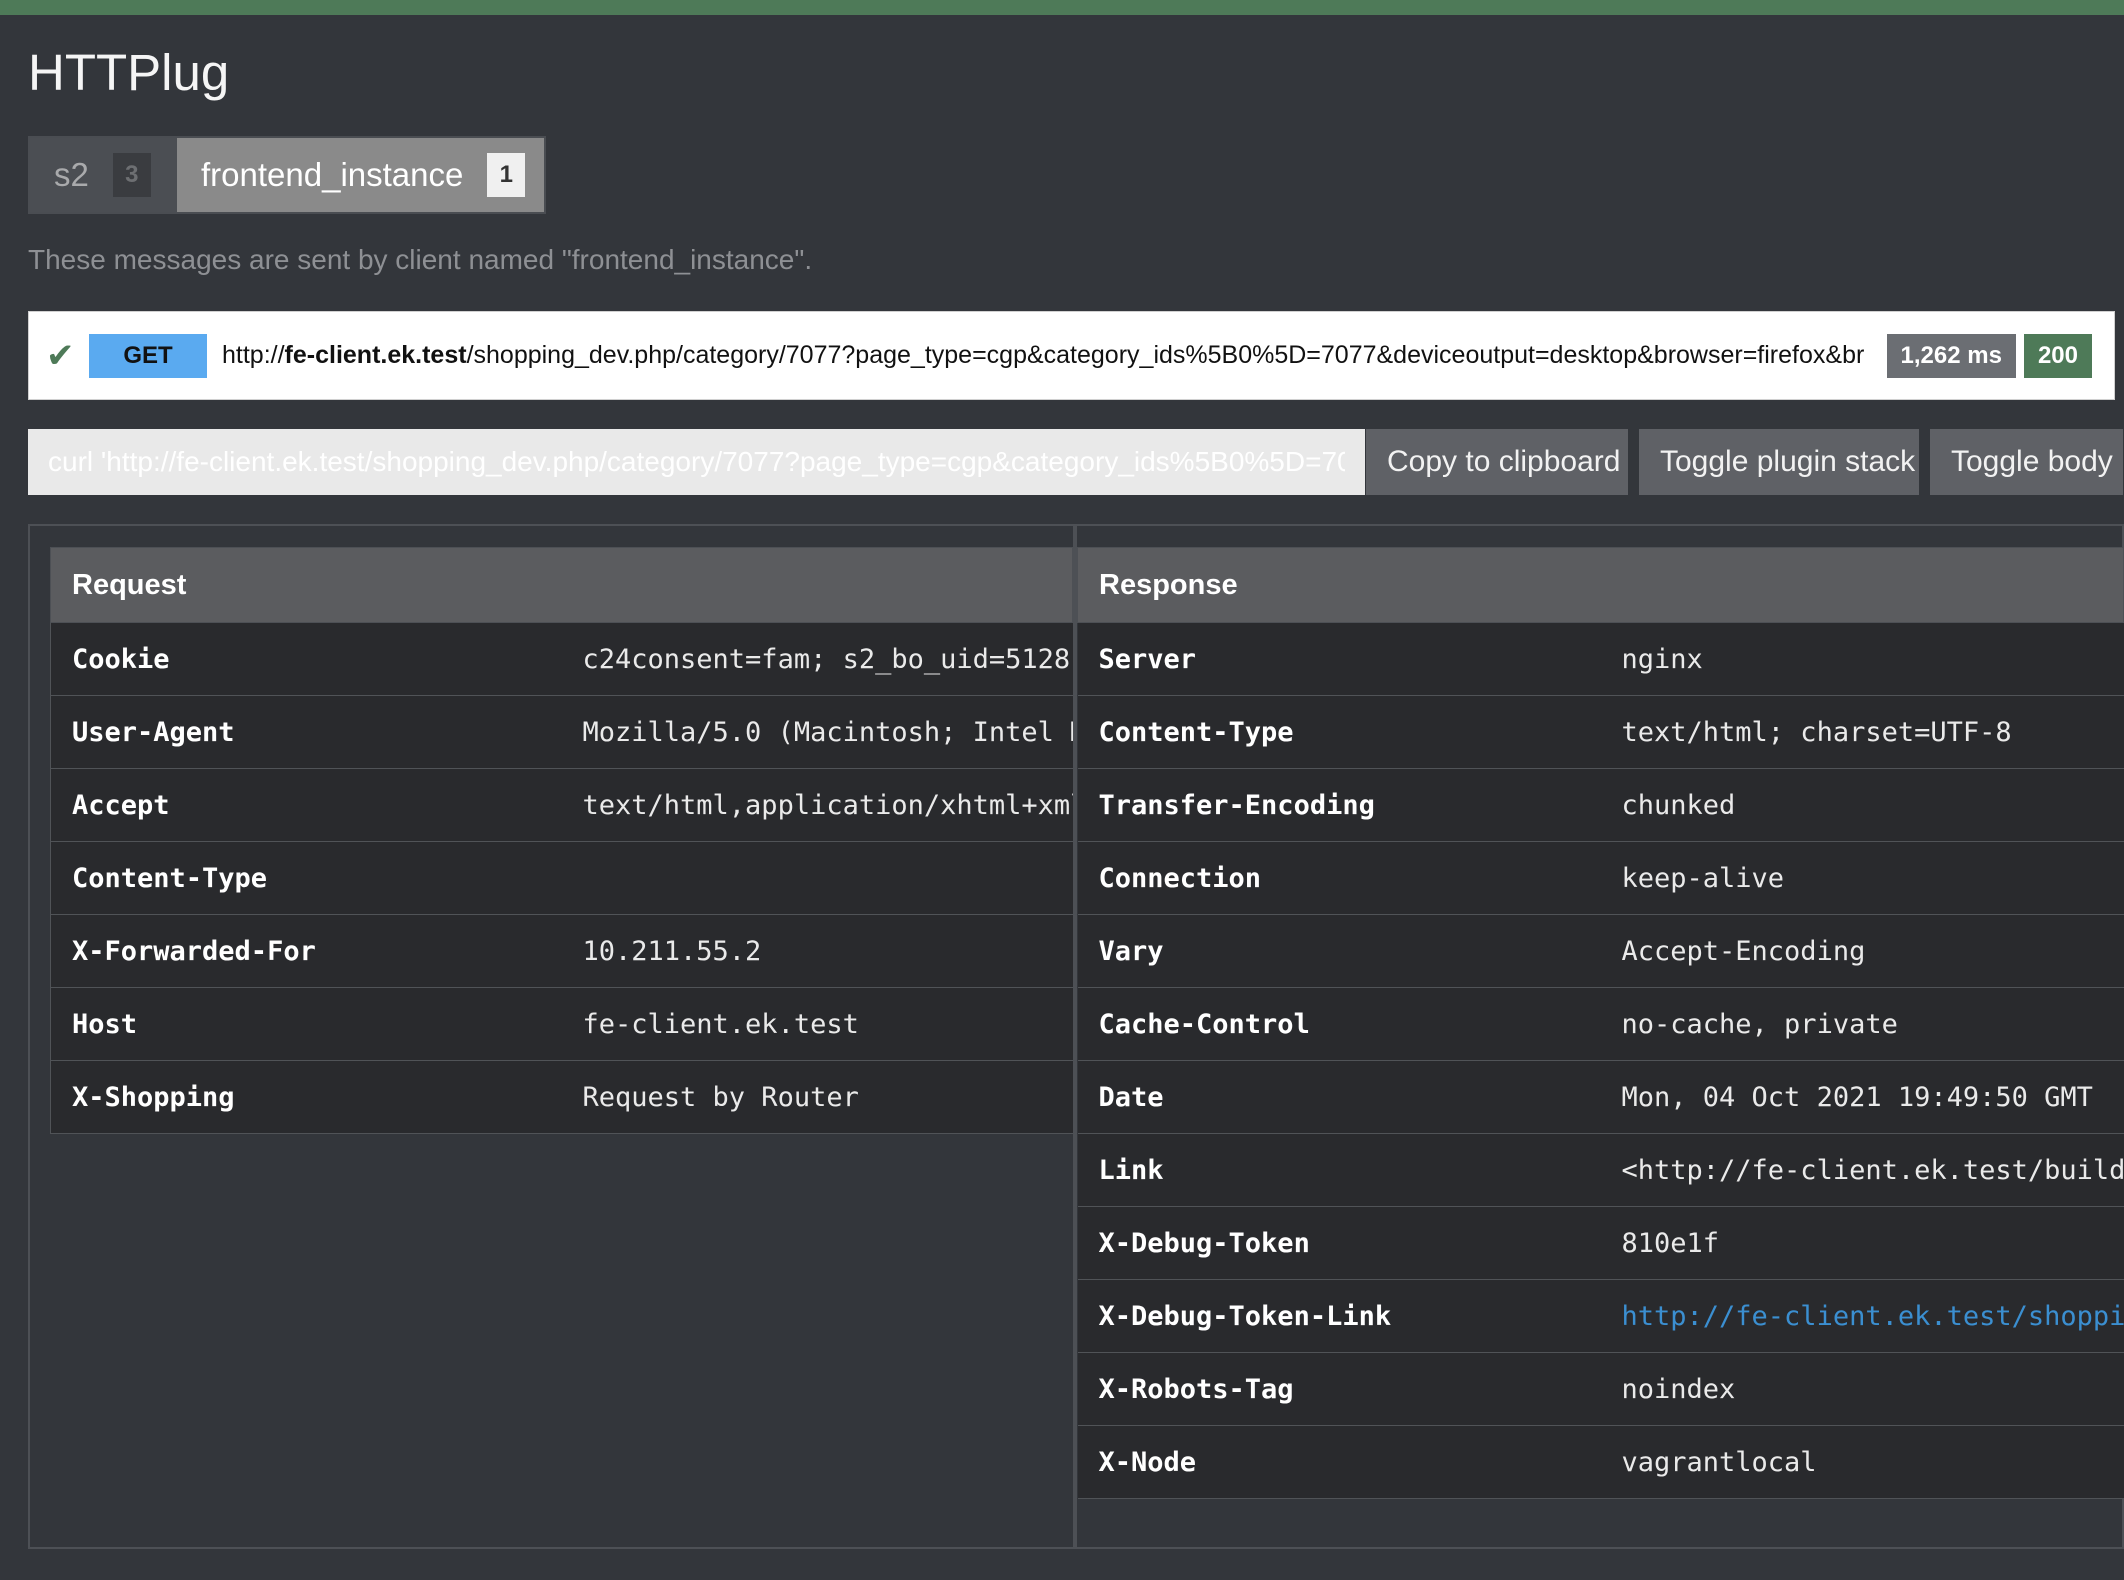  What do you see at coordinates (375, 355) in the screenshot?
I see `url-host: fe-client.ek.test` at bounding box center [375, 355].